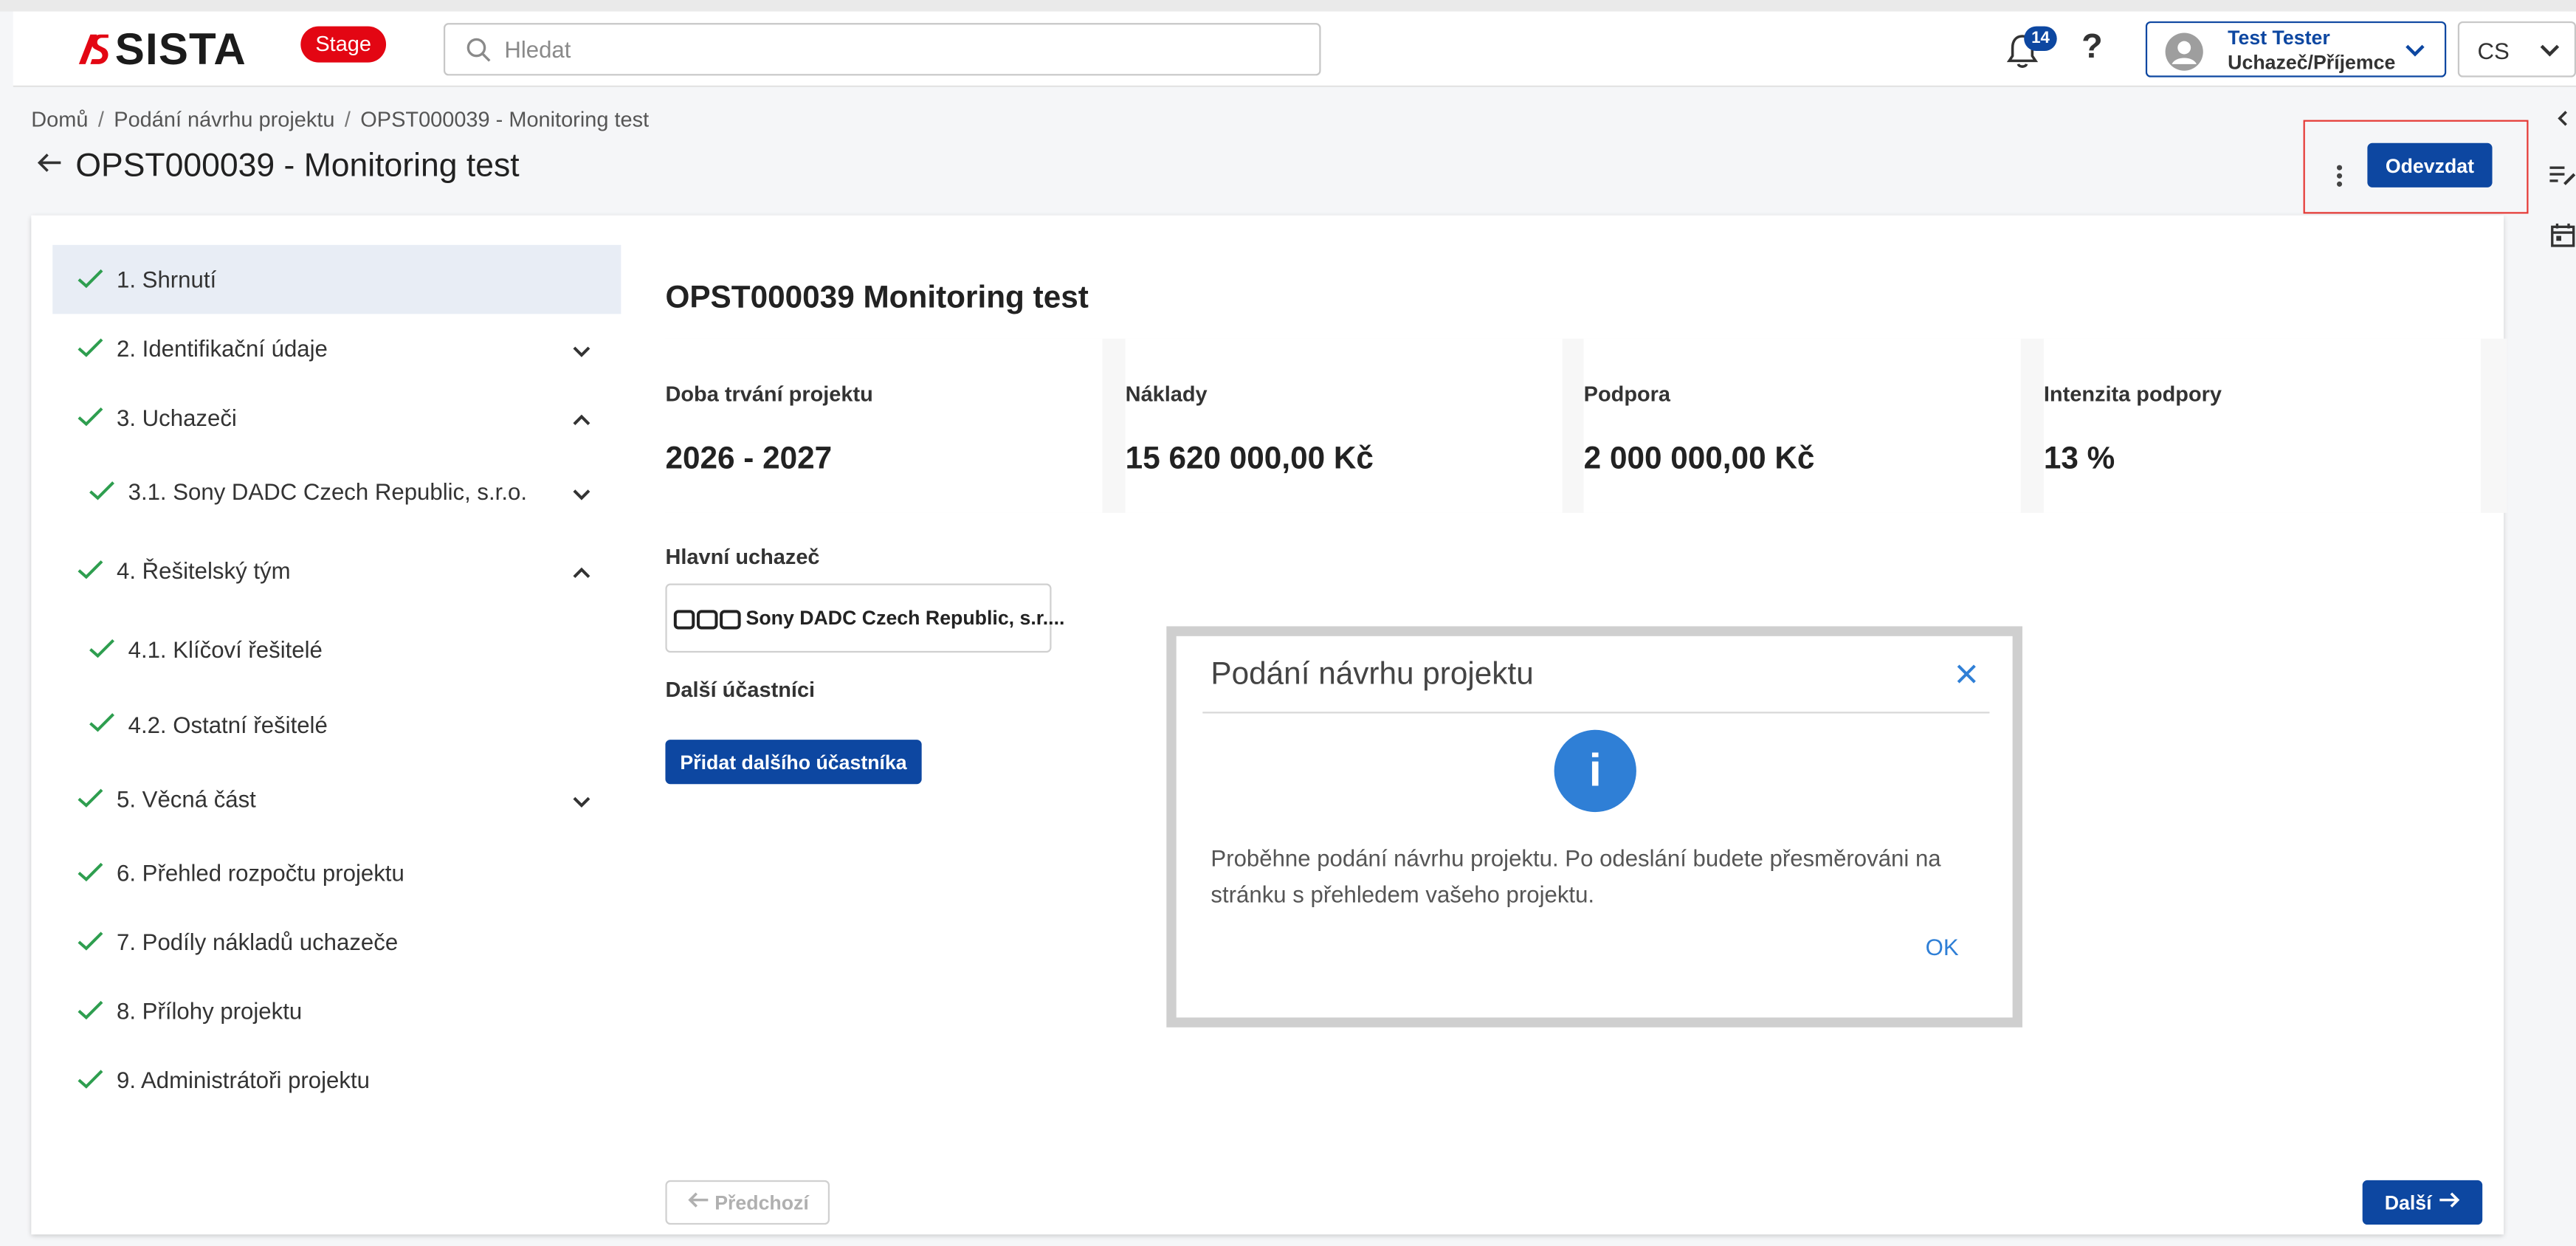 The height and width of the screenshot is (1246, 2576). Describe the element at coordinates (2041, 39) in the screenshot. I see `notification-count-badge: 14` at that location.